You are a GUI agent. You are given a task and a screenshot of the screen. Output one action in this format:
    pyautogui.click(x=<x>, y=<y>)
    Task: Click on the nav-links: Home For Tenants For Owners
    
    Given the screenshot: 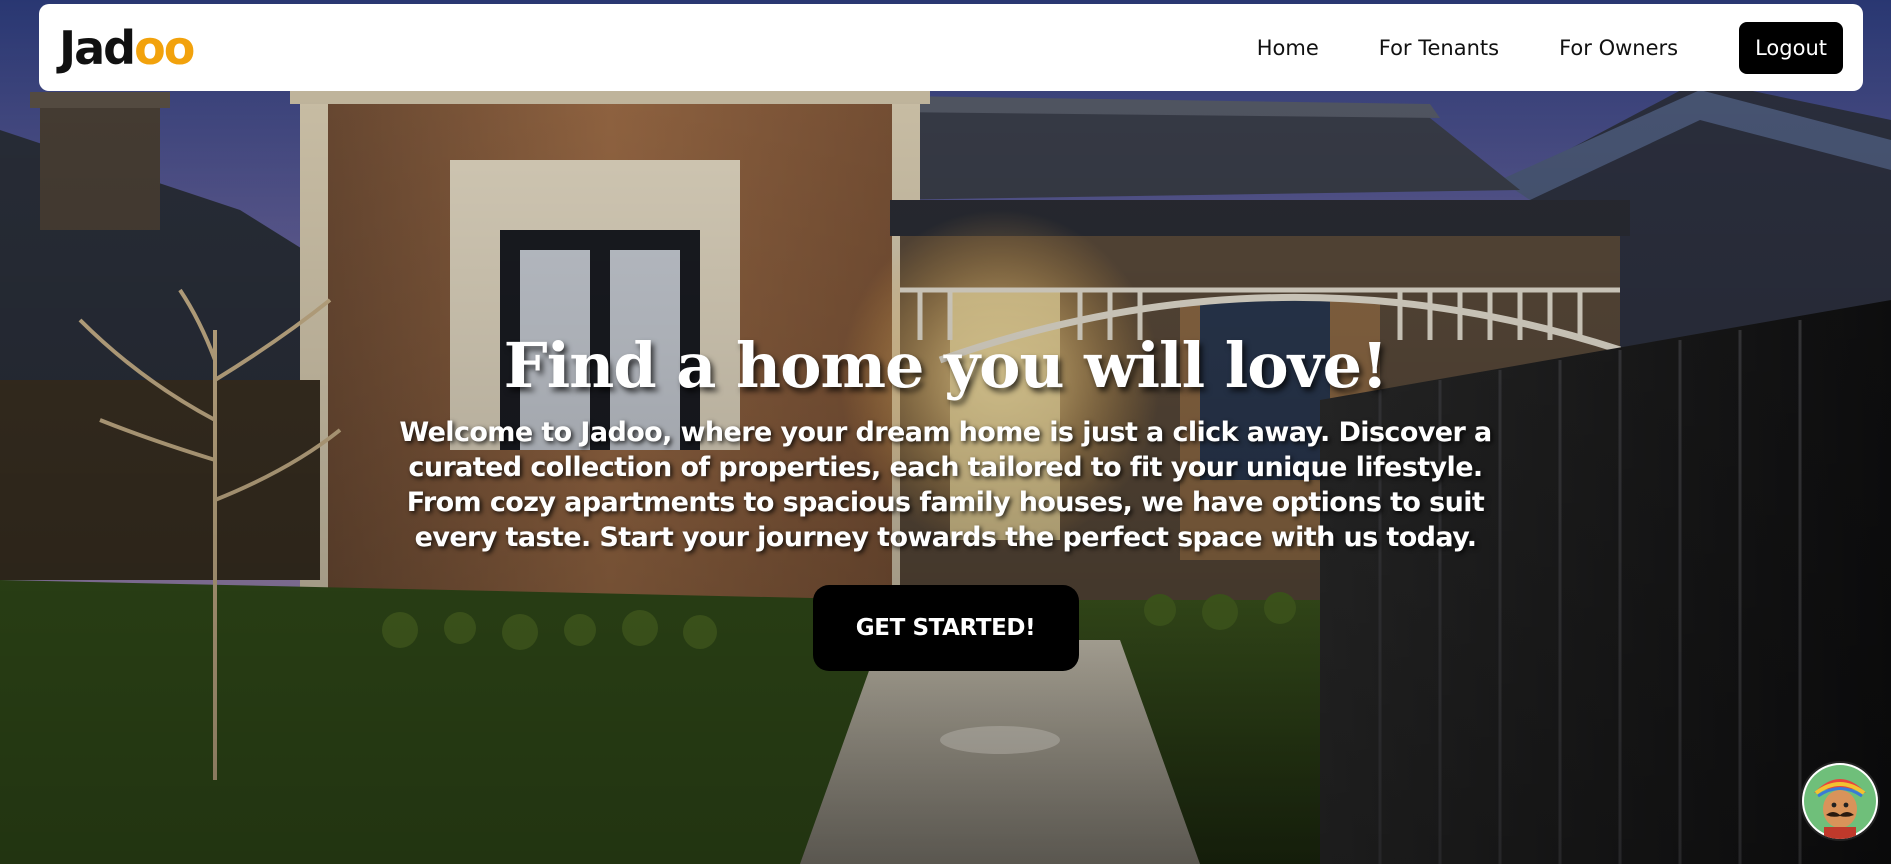 What is the action you would take?
    pyautogui.click(x=1467, y=48)
    